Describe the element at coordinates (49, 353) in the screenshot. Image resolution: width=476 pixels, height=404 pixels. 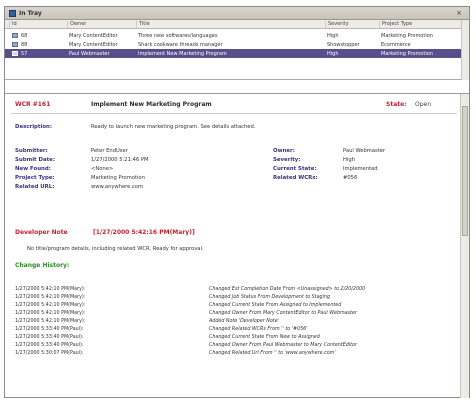
I see `history-date: 1/27/2000 5:30:07 PM(Paul):` at that location.